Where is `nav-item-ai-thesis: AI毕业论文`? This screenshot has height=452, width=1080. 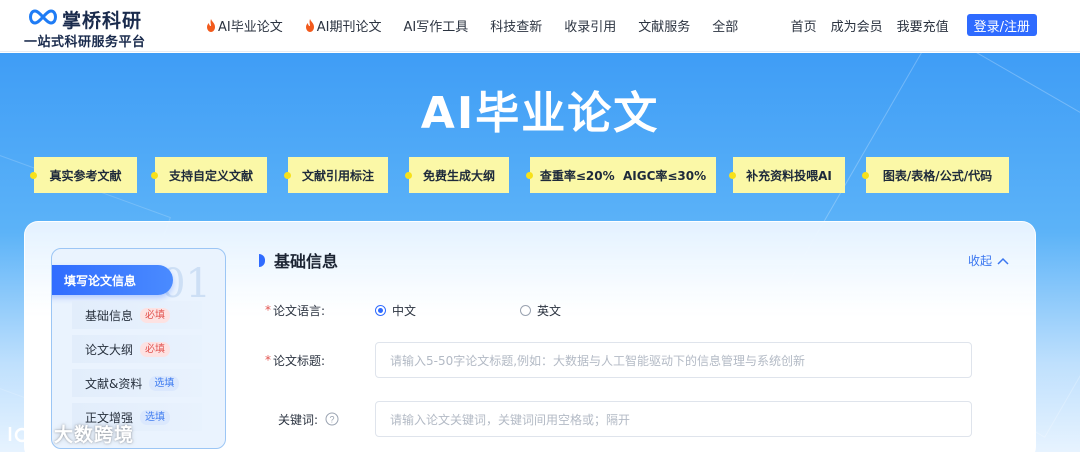 nav-item-ai-thesis: AI毕业论文 is located at coordinates (244, 25).